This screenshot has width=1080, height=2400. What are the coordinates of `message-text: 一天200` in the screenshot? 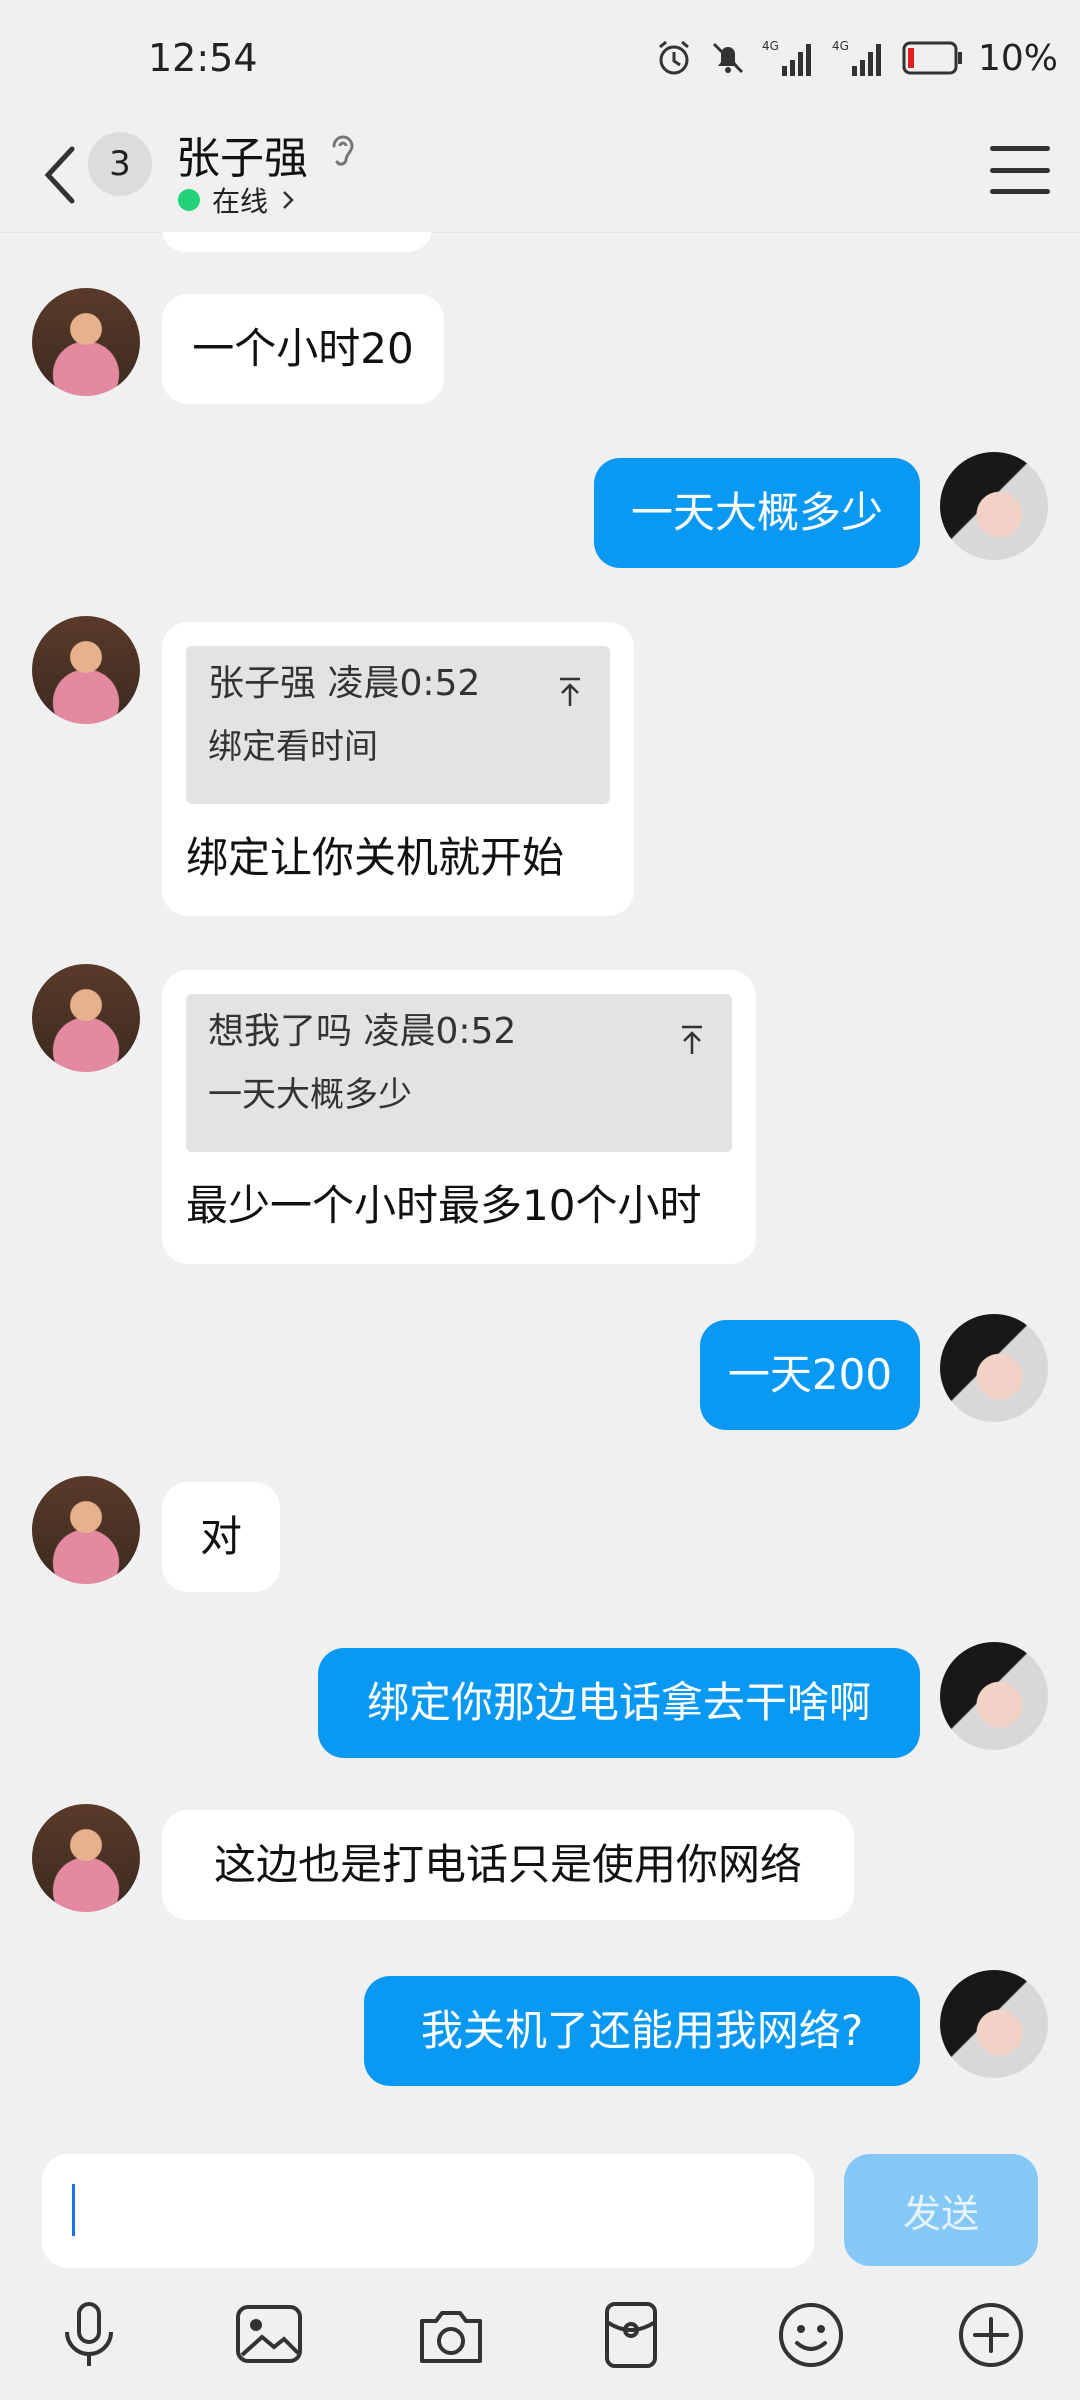 It's located at (810, 1374).